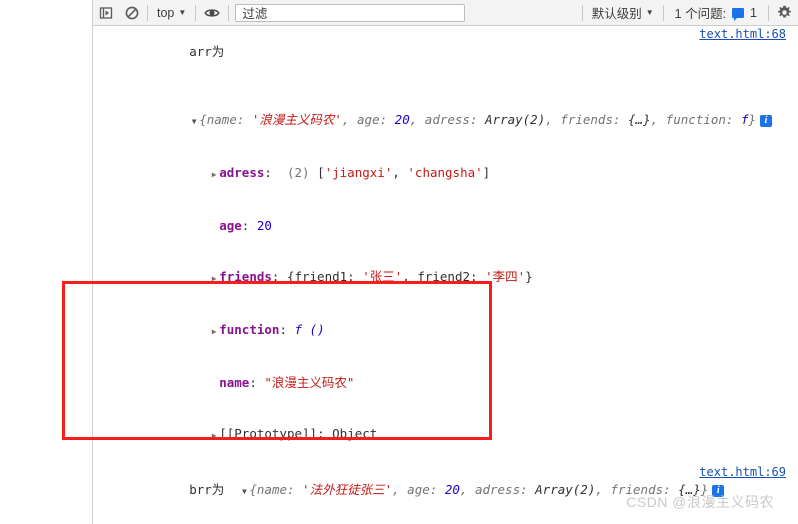  What do you see at coordinates (417, 119) in the screenshot?
I see `sep-2-arr: ,` at bounding box center [417, 119].